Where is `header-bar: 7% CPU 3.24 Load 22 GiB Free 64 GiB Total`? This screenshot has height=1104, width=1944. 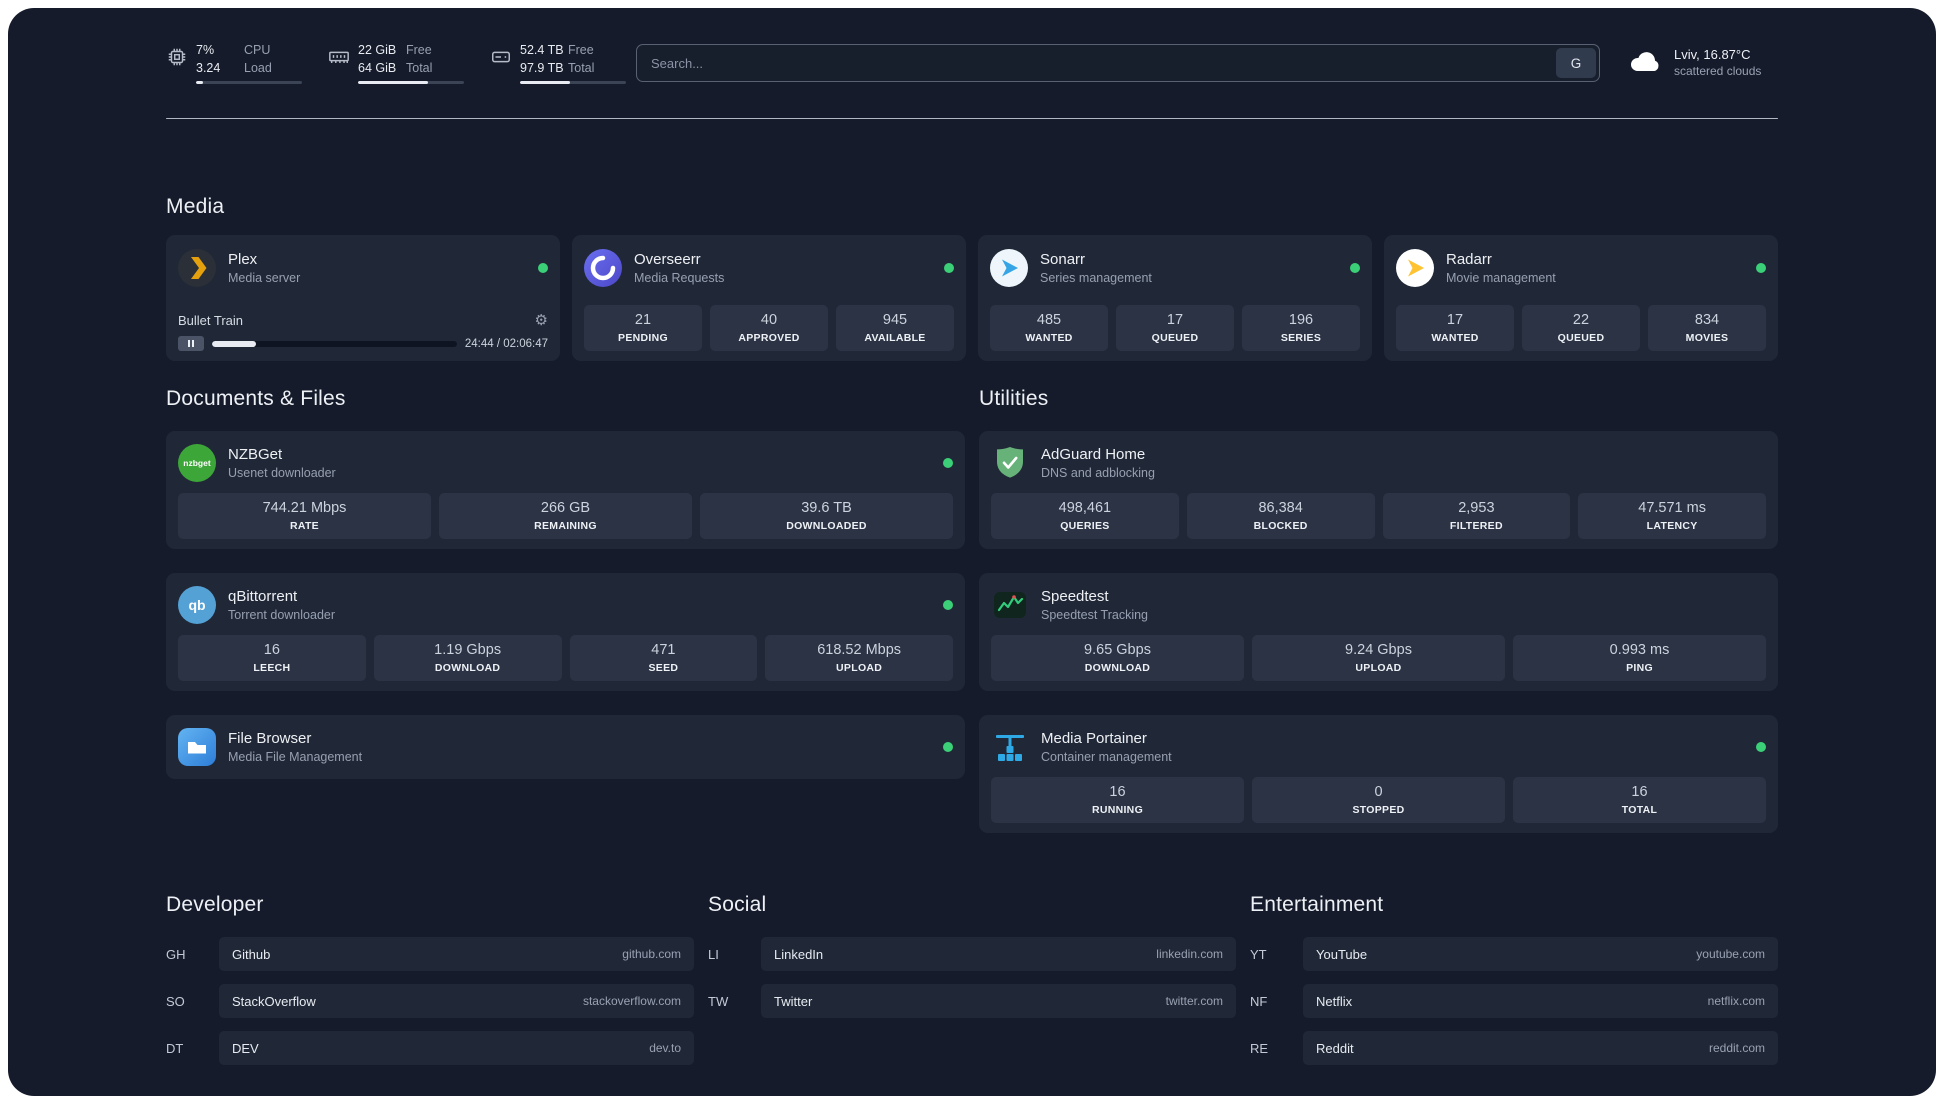 header-bar: 7% CPU 3.24 Load 22 GiB Free 64 GiB Total is located at coordinates (972, 46).